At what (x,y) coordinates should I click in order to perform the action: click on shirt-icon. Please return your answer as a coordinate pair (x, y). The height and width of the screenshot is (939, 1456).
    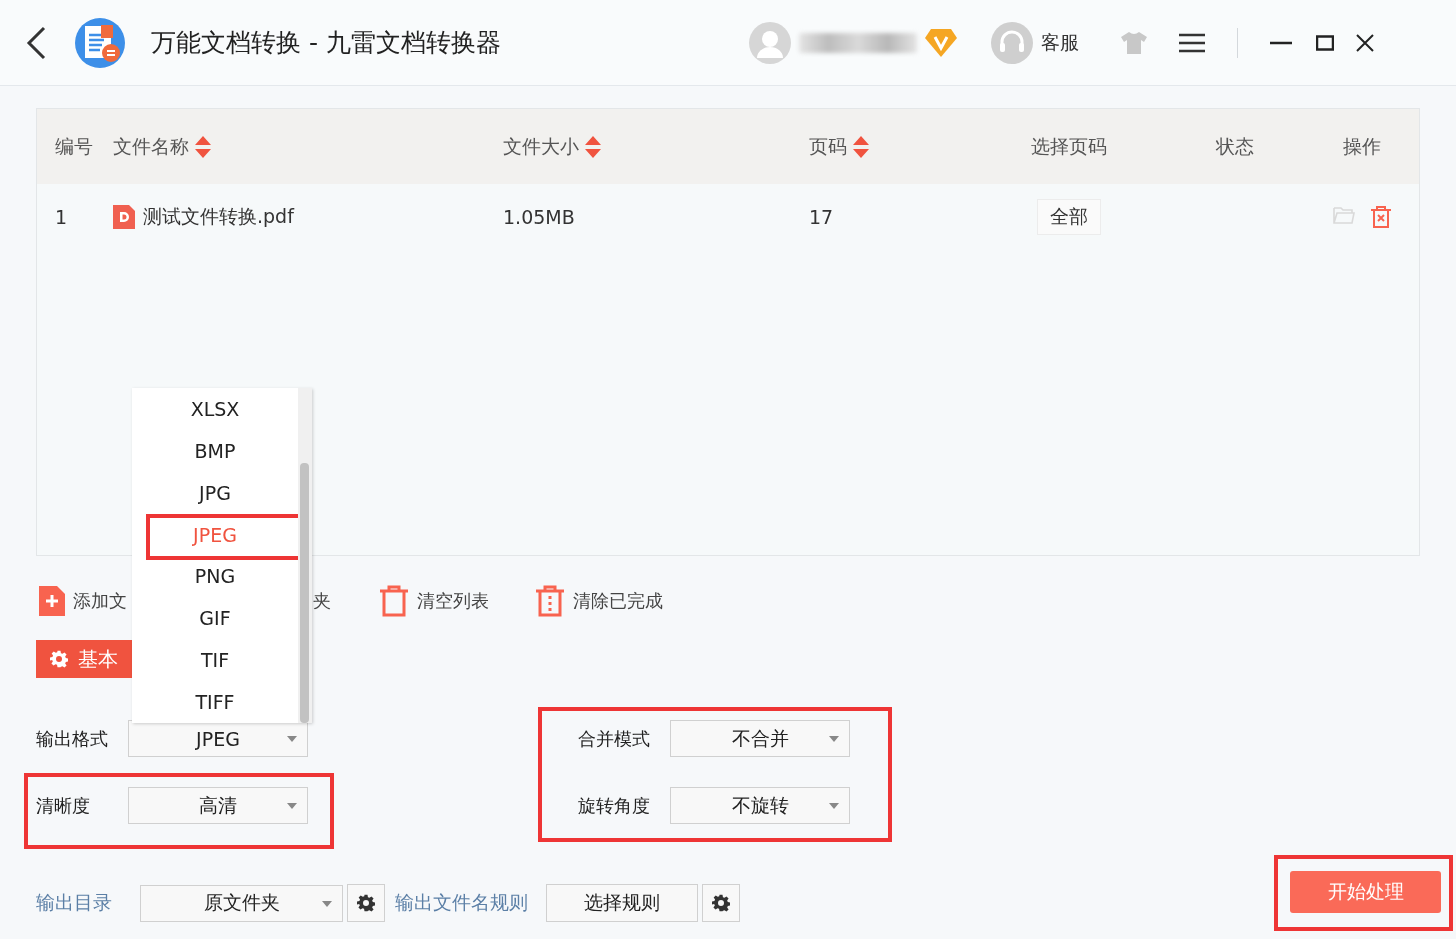
    Looking at the image, I should click on (1133, 42).